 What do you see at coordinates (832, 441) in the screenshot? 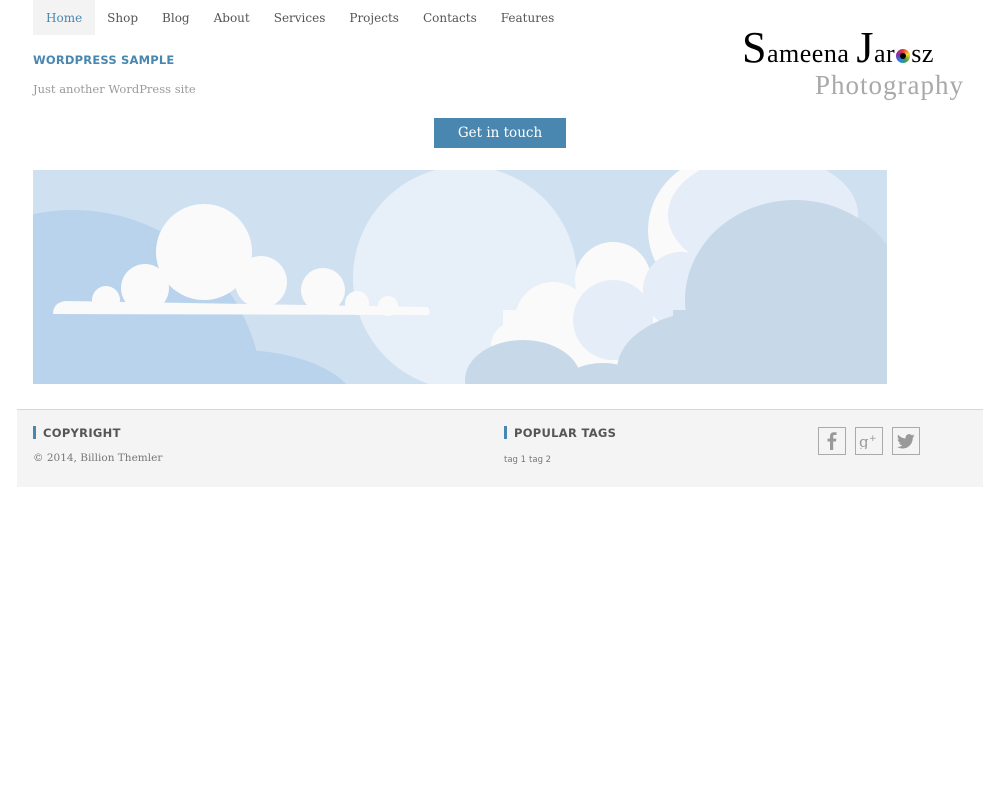
I see `facebook-icon` at bounding box center [832, 441].